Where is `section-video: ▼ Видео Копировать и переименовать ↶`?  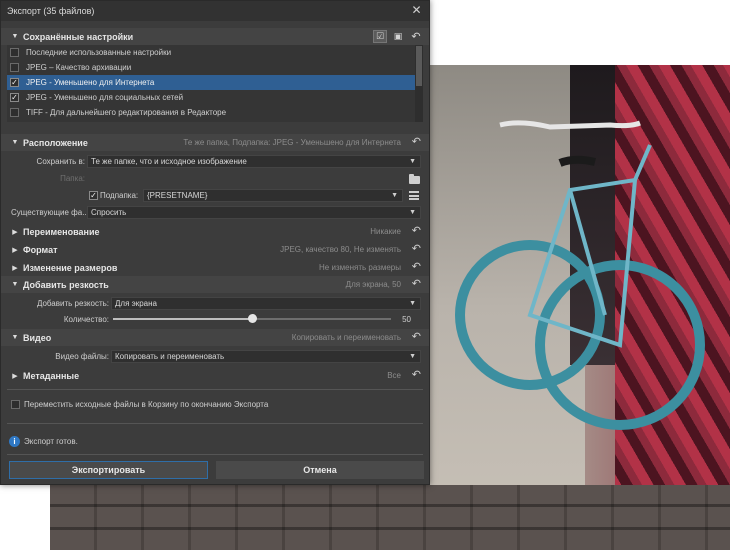
section-video: ▼ Видео Копировать и переименовать ↶ is located at coordinates (215, 337).